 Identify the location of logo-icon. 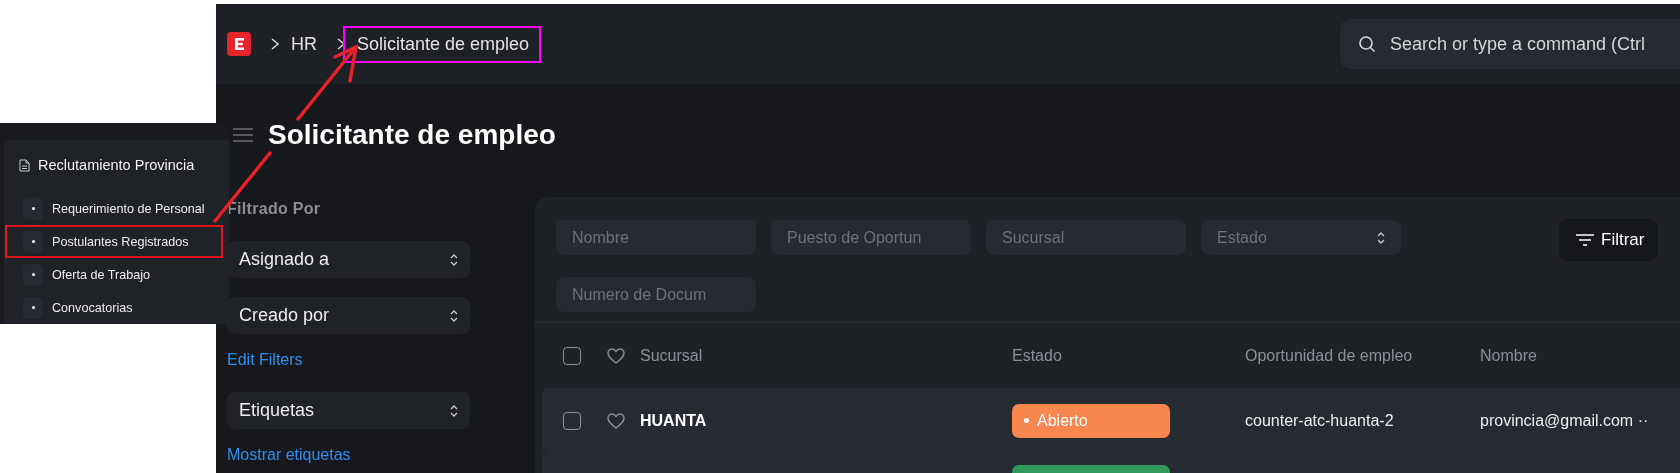
(239, 44).